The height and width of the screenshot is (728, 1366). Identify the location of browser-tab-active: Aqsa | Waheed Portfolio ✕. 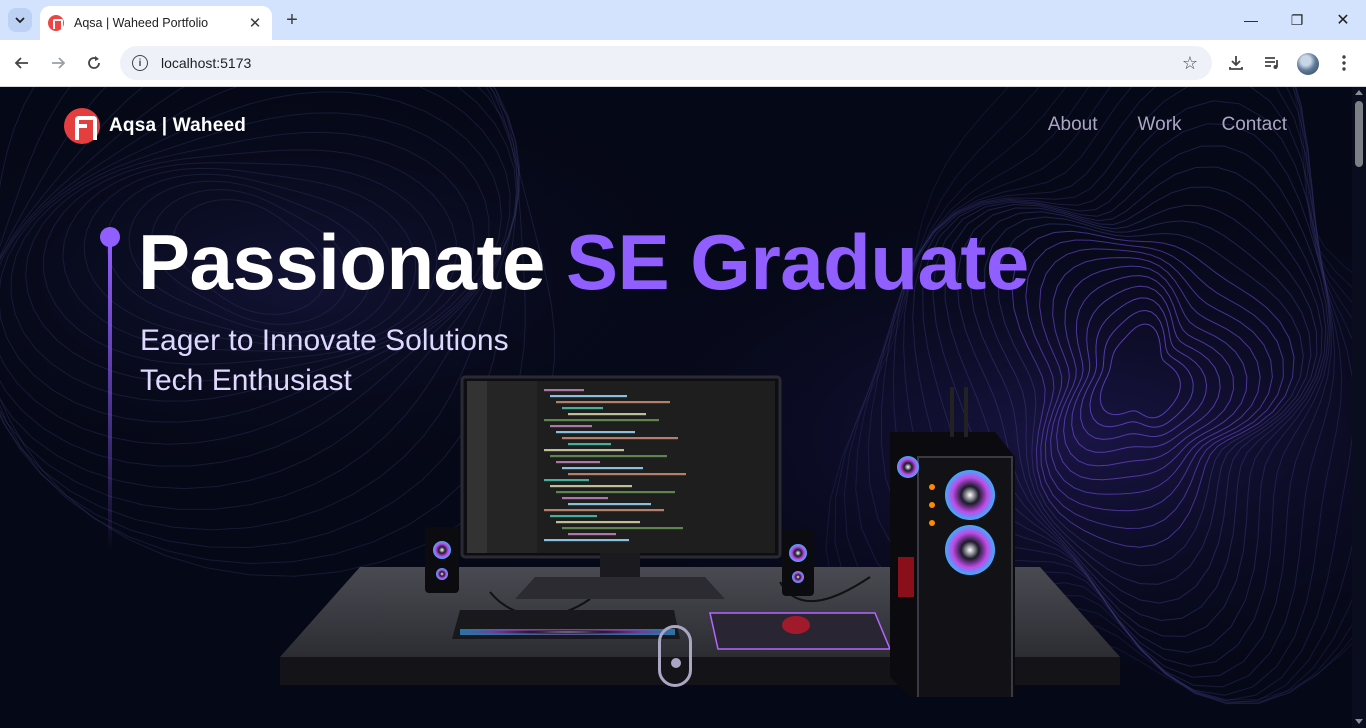
(156, 23).